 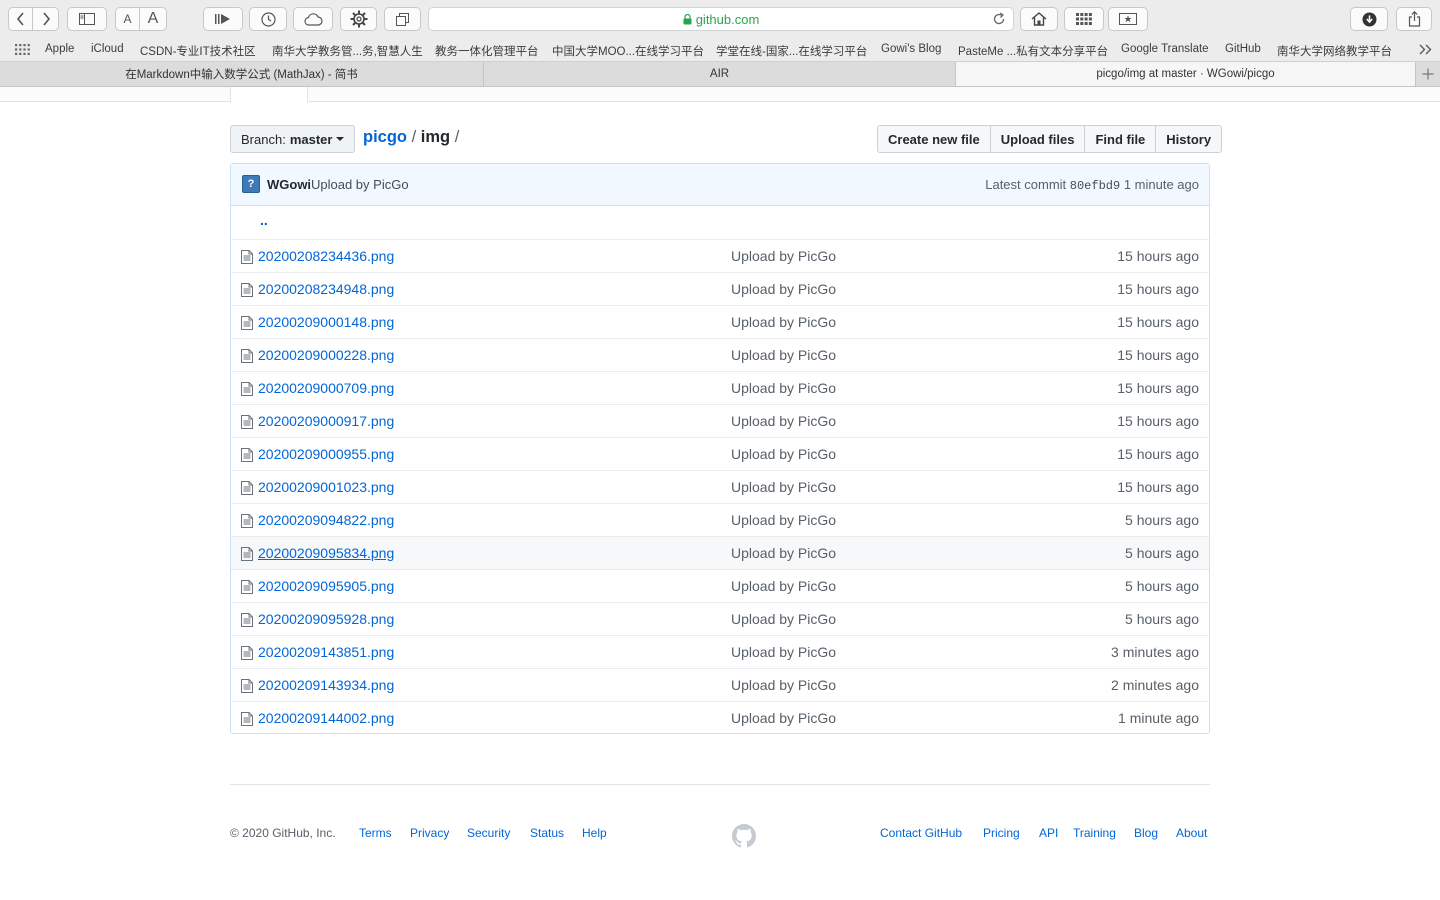 I want to click on sidebar-button, so click(x=87, y=19).